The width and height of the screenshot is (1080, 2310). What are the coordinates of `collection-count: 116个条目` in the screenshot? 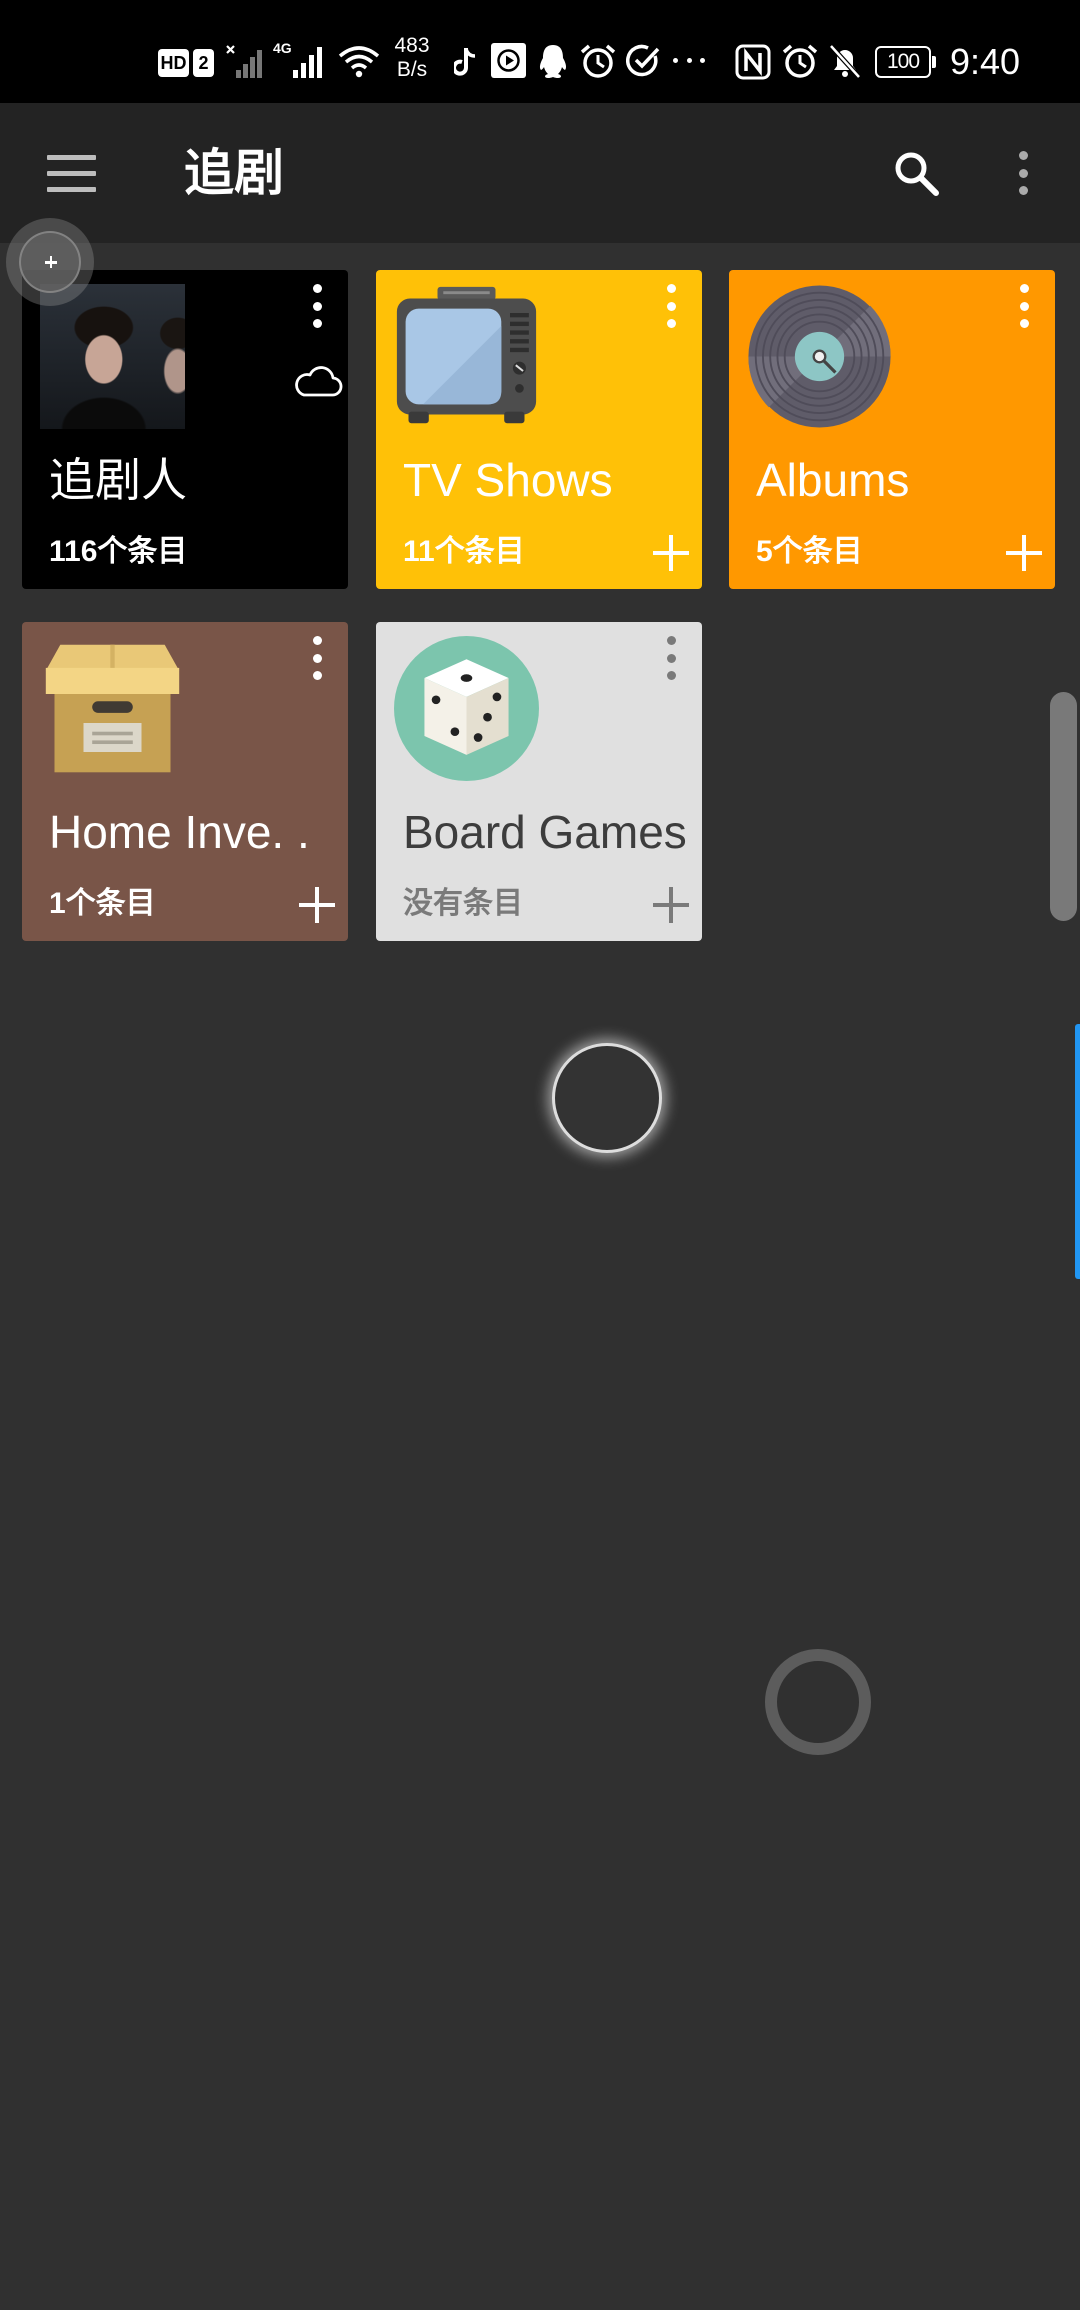 It's located at (118, 551).